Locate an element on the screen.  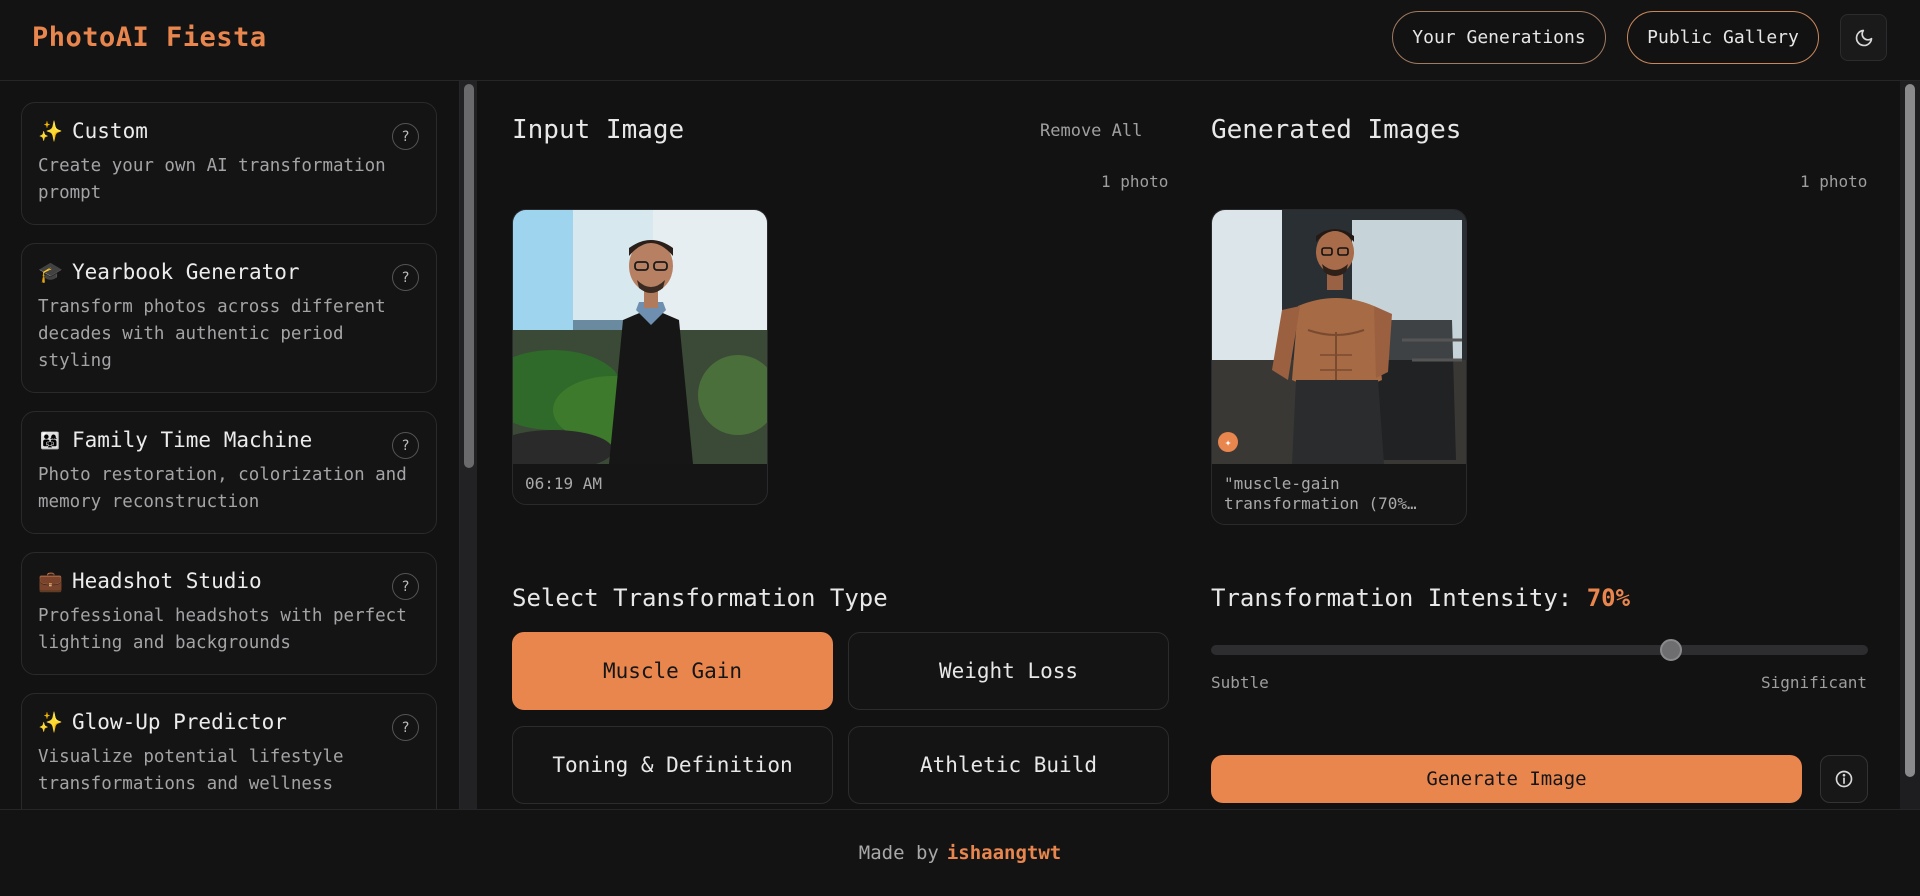
intensity-label: Transformation Intensity: is located at coordinates (1392, 598).